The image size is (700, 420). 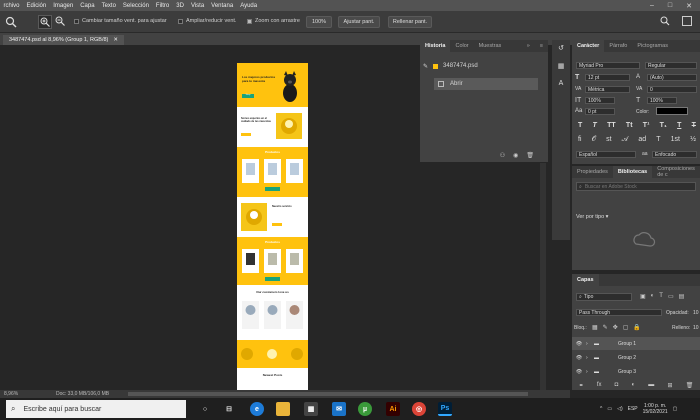 What do you see at coordinates (636, 327) in the screenshot?
I see `lock-all-icon: 🔒` at bounding box center [636, 327].